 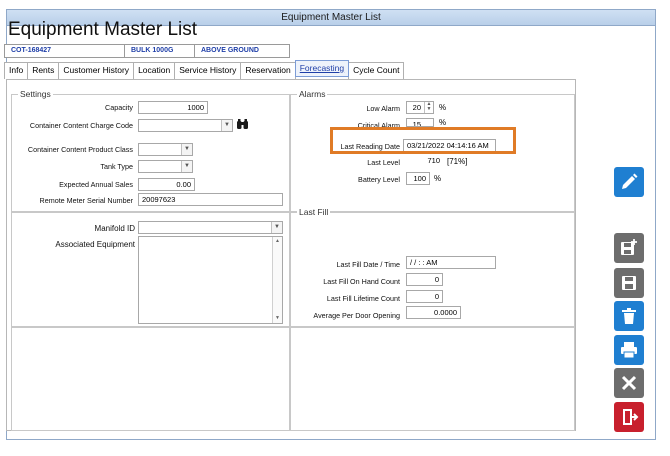 What do you see at coordinates (443, 122) in the screenshot?
I see `critical-alarm-unit: %` at bounding box center [443, 122].